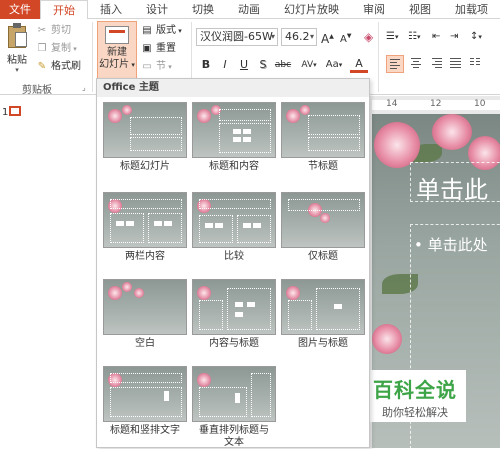  I want to click on format-painter-button: ✎ 格式刷, so click(58, 67).